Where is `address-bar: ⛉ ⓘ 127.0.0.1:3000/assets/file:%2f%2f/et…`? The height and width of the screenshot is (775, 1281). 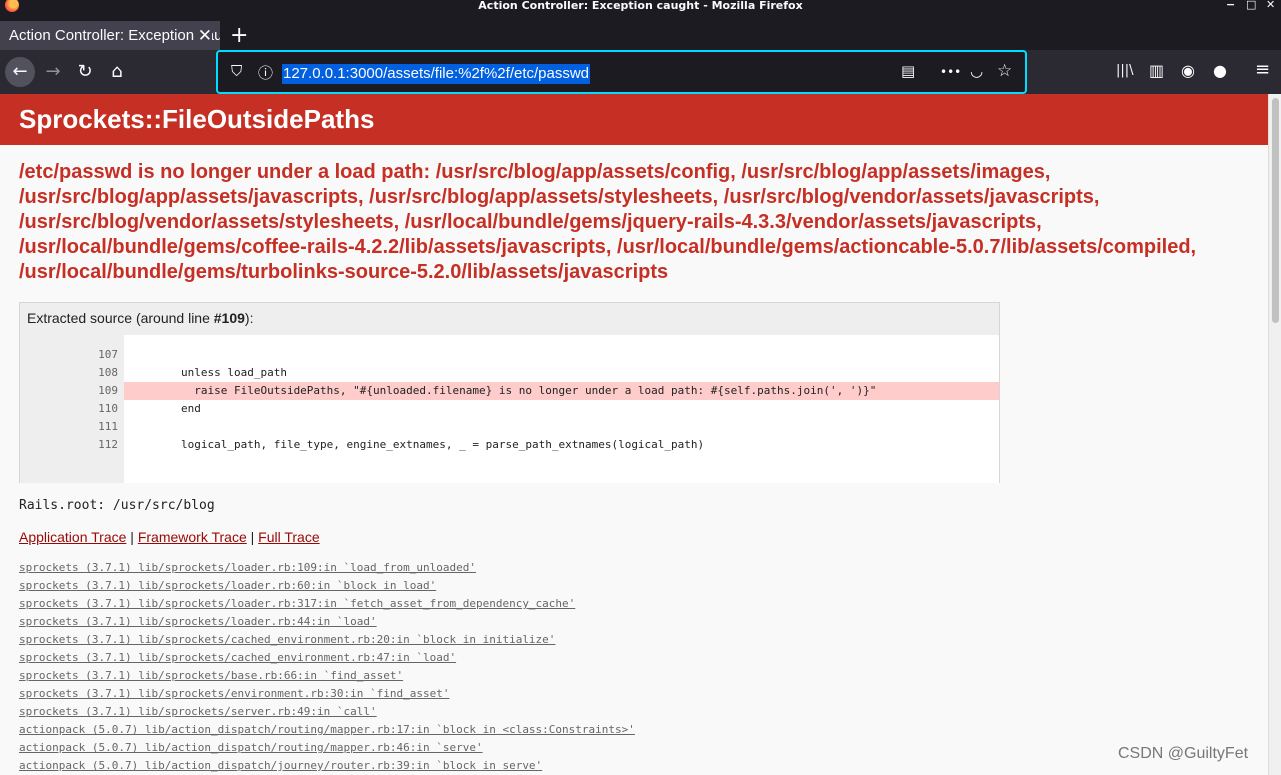 address-bar: ⛉ ⓘ 127.0.0.1:3000/assets/file:%2f%2f/et… is located at coordinates (621, 72).